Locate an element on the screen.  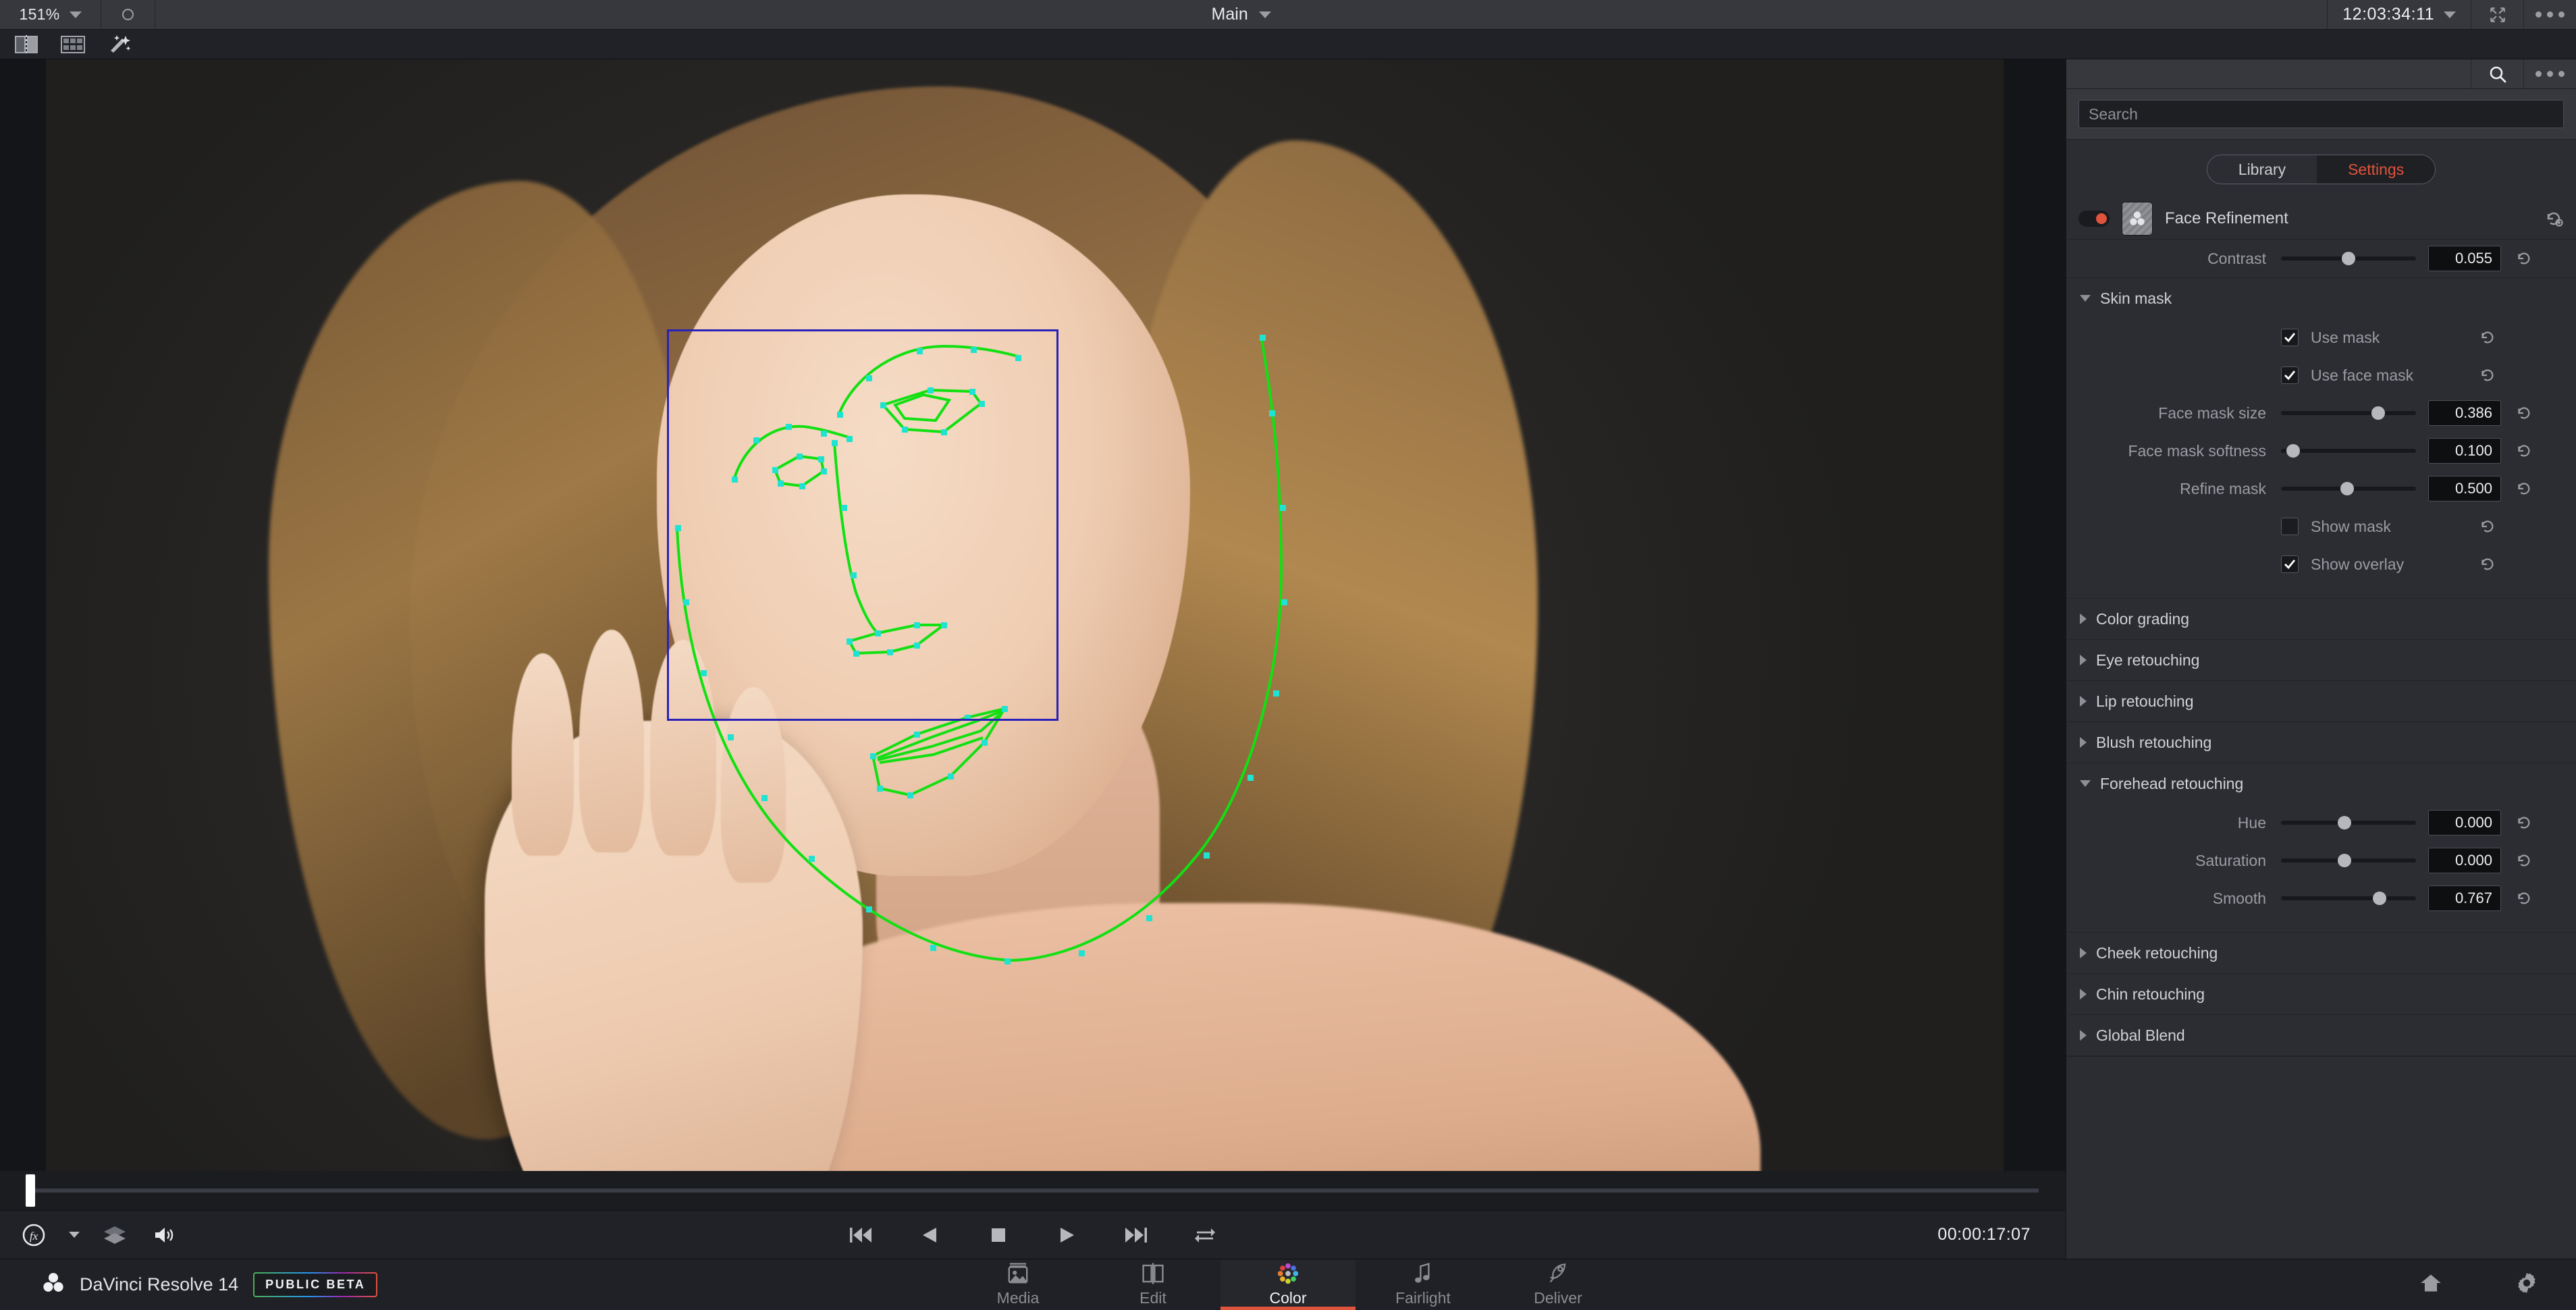
reset-use-face-mask-button is located at coordinates (2487, 375).